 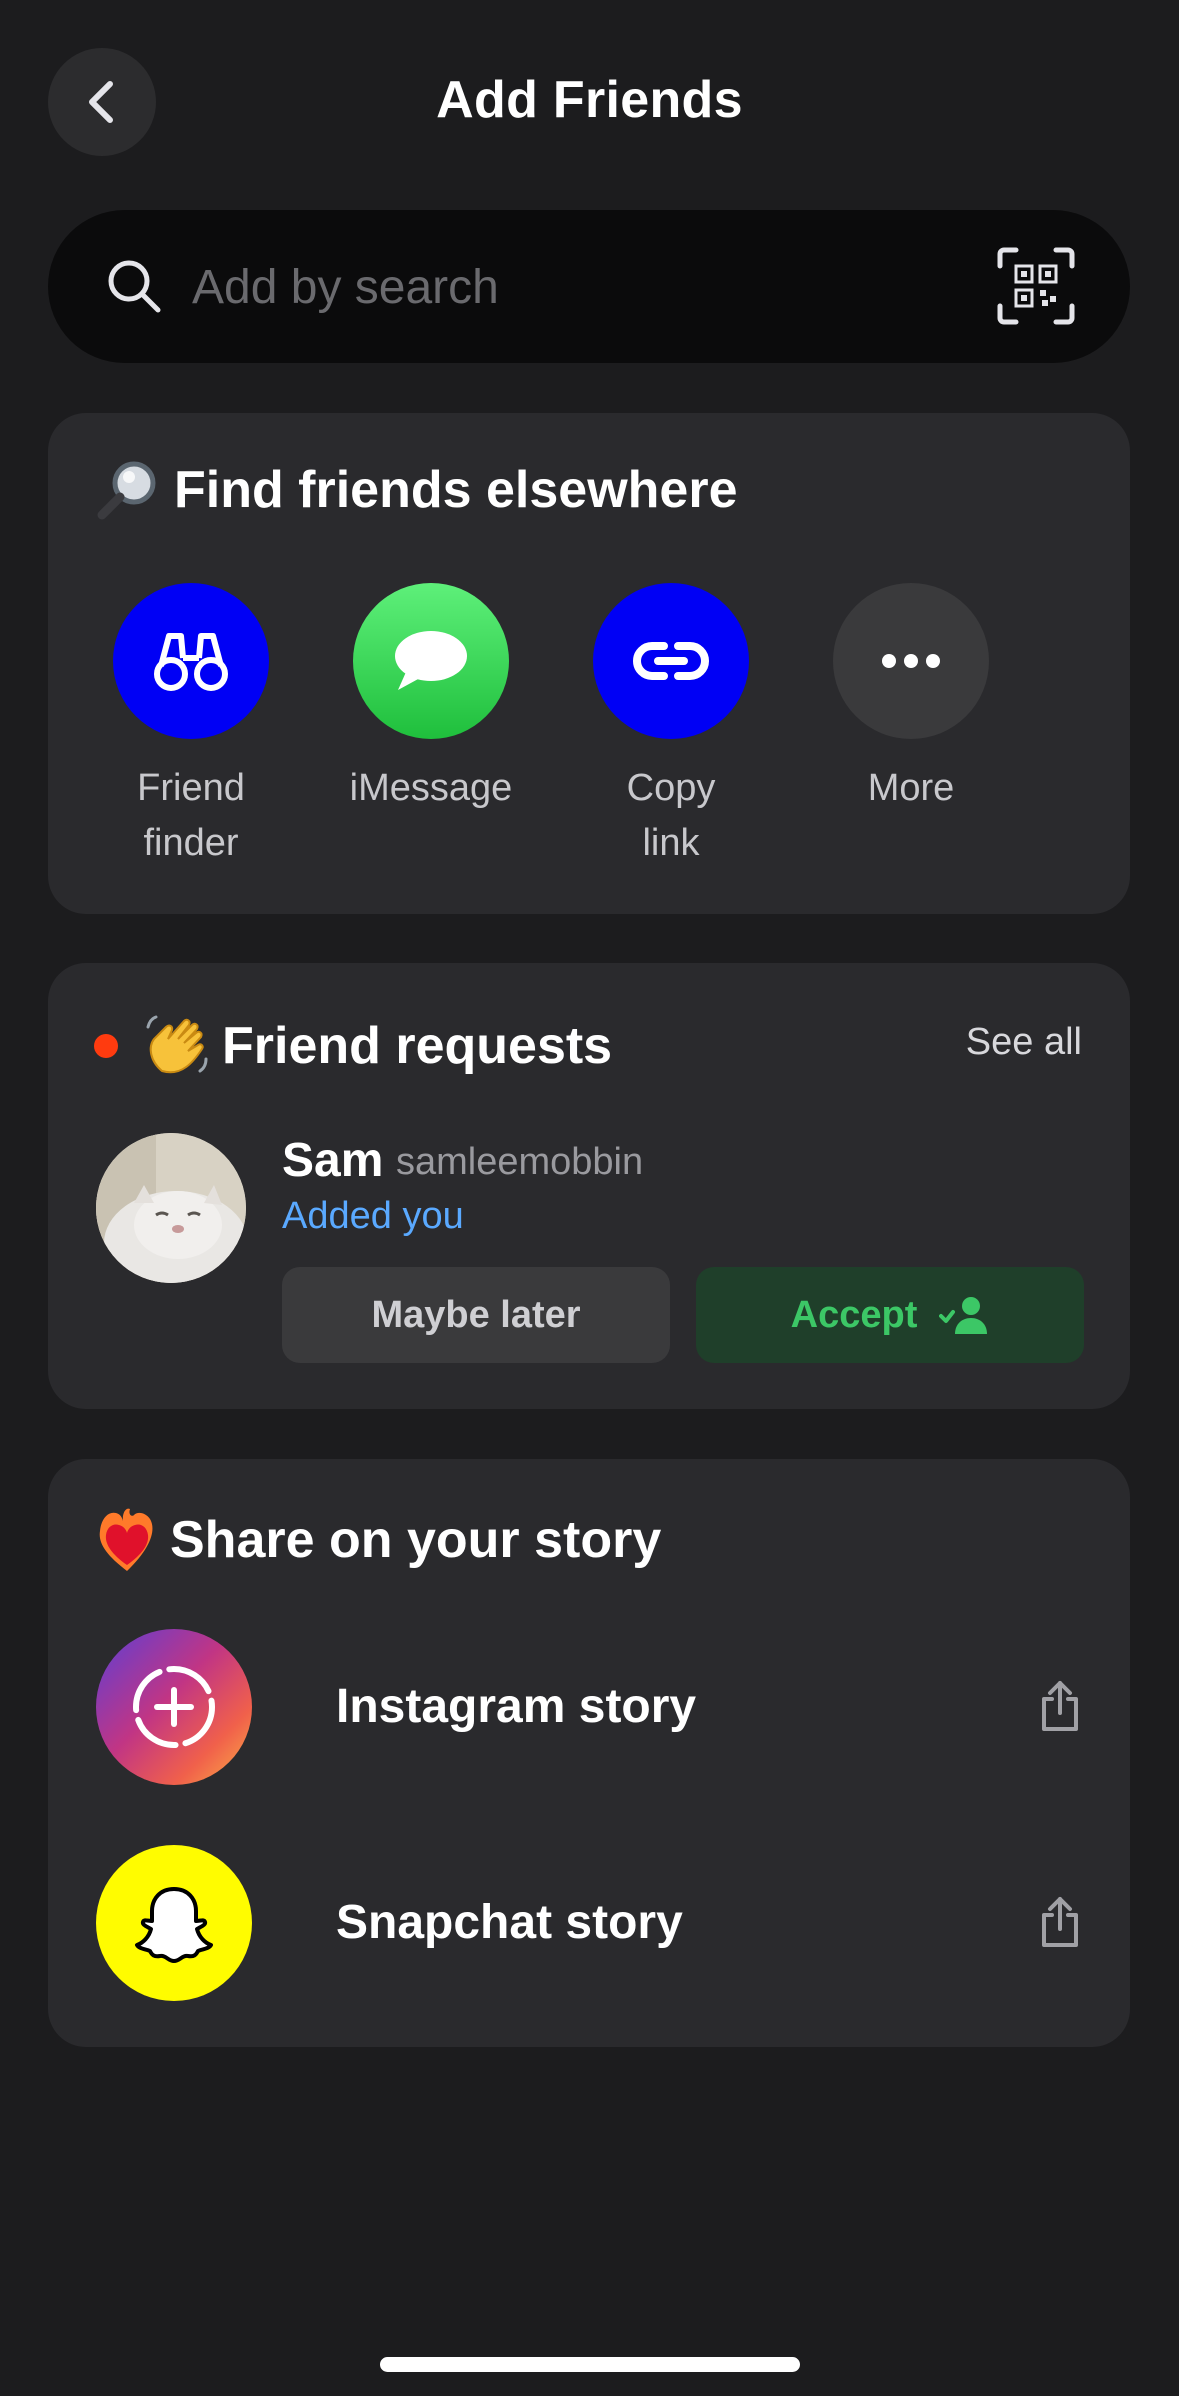 I want to click on instagram-story-row: Instagram story, so click(x=589, y=1708).